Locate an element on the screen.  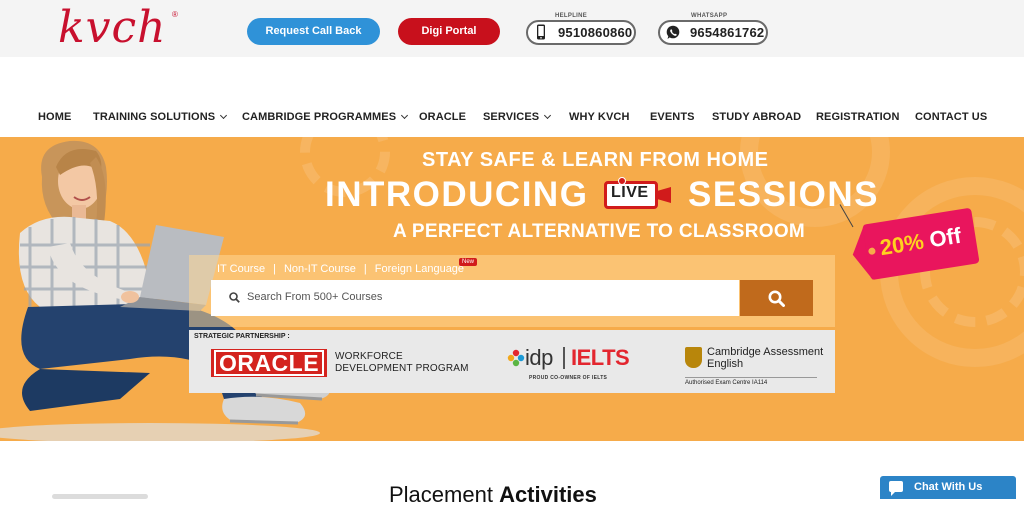
nav-training-solutions-label: TRAINING SOLUTIONS is located at coordinates (154, 117).